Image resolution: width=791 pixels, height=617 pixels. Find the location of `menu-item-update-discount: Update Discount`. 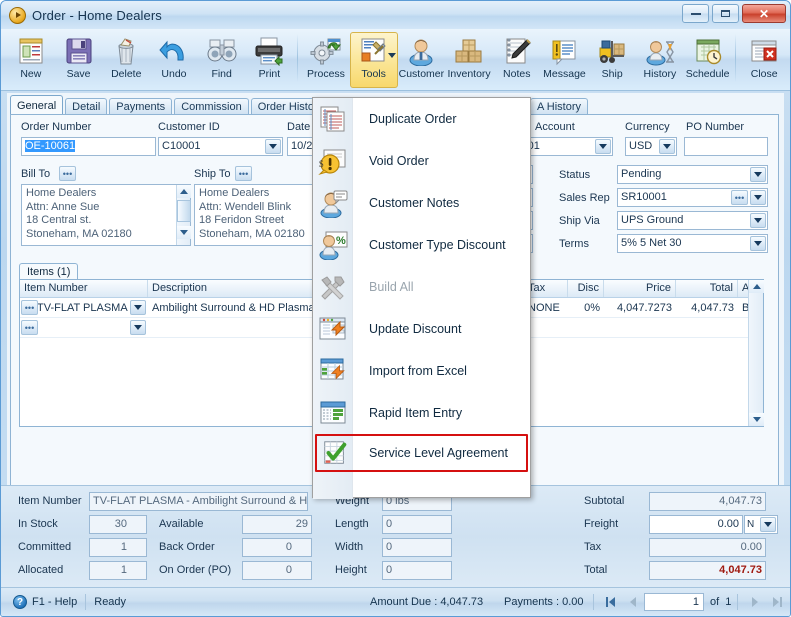

menu-item-update-discount: Update Discount is located at coordinates (421, 329).